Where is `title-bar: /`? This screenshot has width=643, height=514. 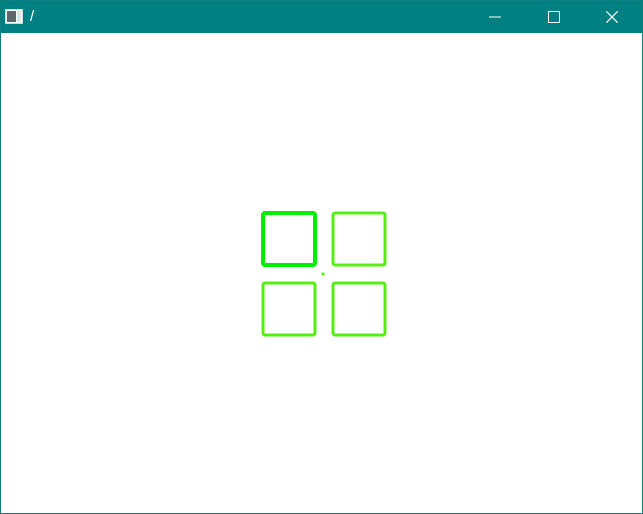
title-bar: / is located at coordinates (321, 17).